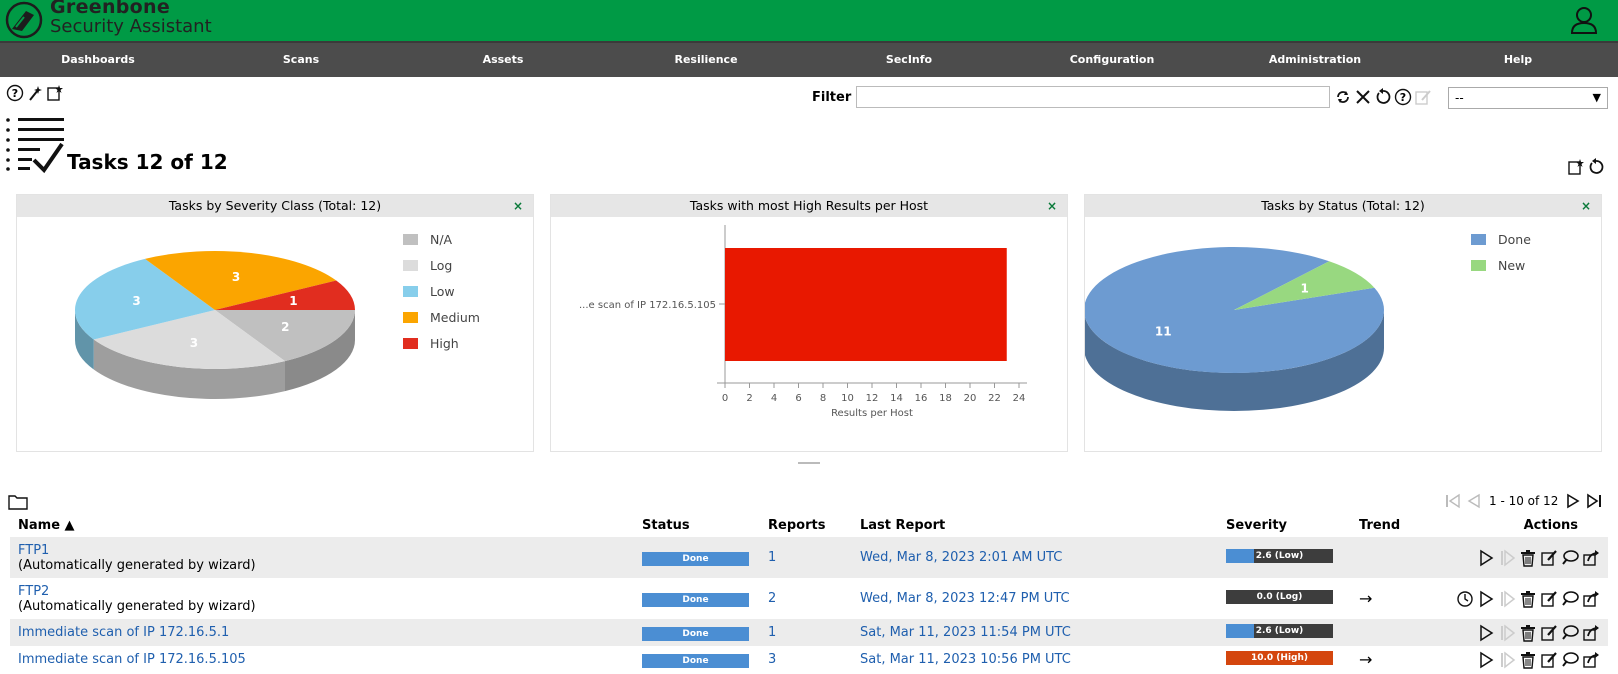 This screenshot has width=1618, height=674. Describe the element at coordinates (24, 20) in the screenshot. I see `greenbone-logo-icon` at that location.